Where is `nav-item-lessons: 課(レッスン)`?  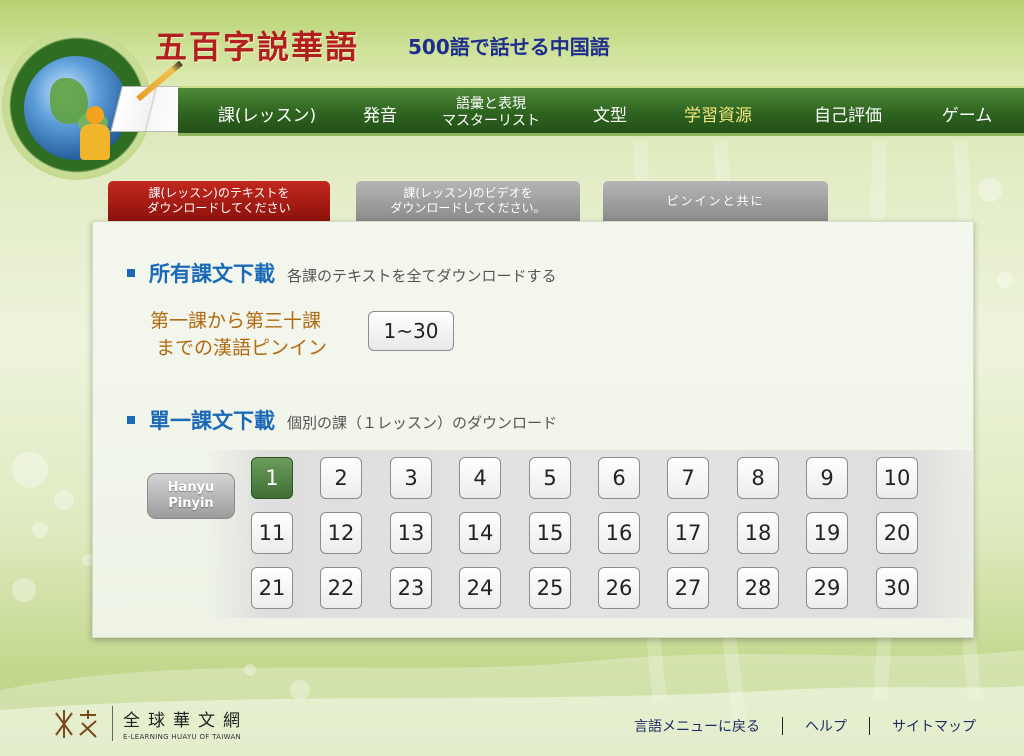
nav-item-lessons: 課(レッスン) is located at coordinates (267, 113).